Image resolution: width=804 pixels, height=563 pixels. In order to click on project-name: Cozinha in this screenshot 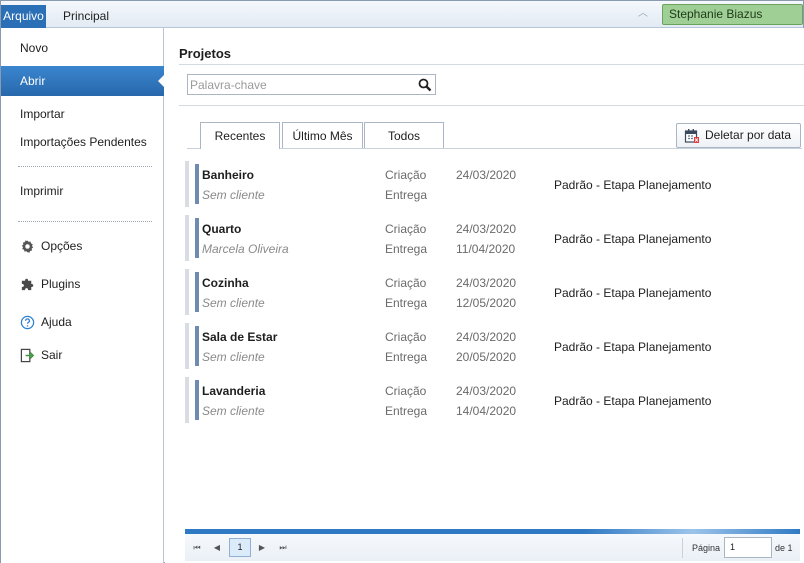, I will do `click(225, 283)`.